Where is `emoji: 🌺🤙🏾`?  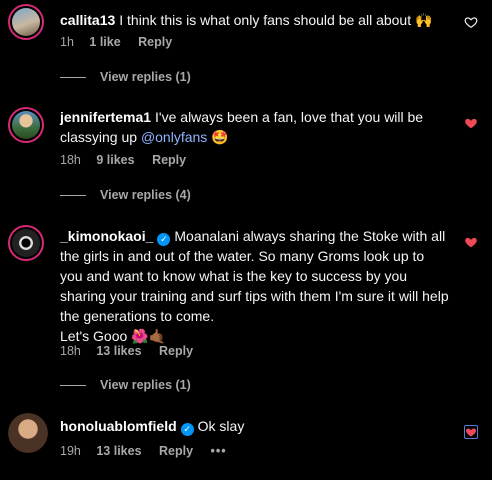 emoji: 🌺🤙🏾 is located at coordinates (149, 337).